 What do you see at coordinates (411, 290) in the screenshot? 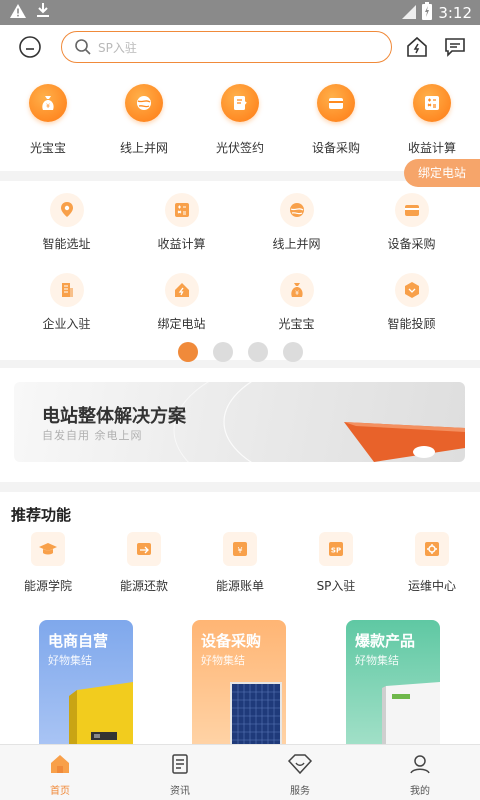
I see `box-icon` at bounding box center [411, 290].